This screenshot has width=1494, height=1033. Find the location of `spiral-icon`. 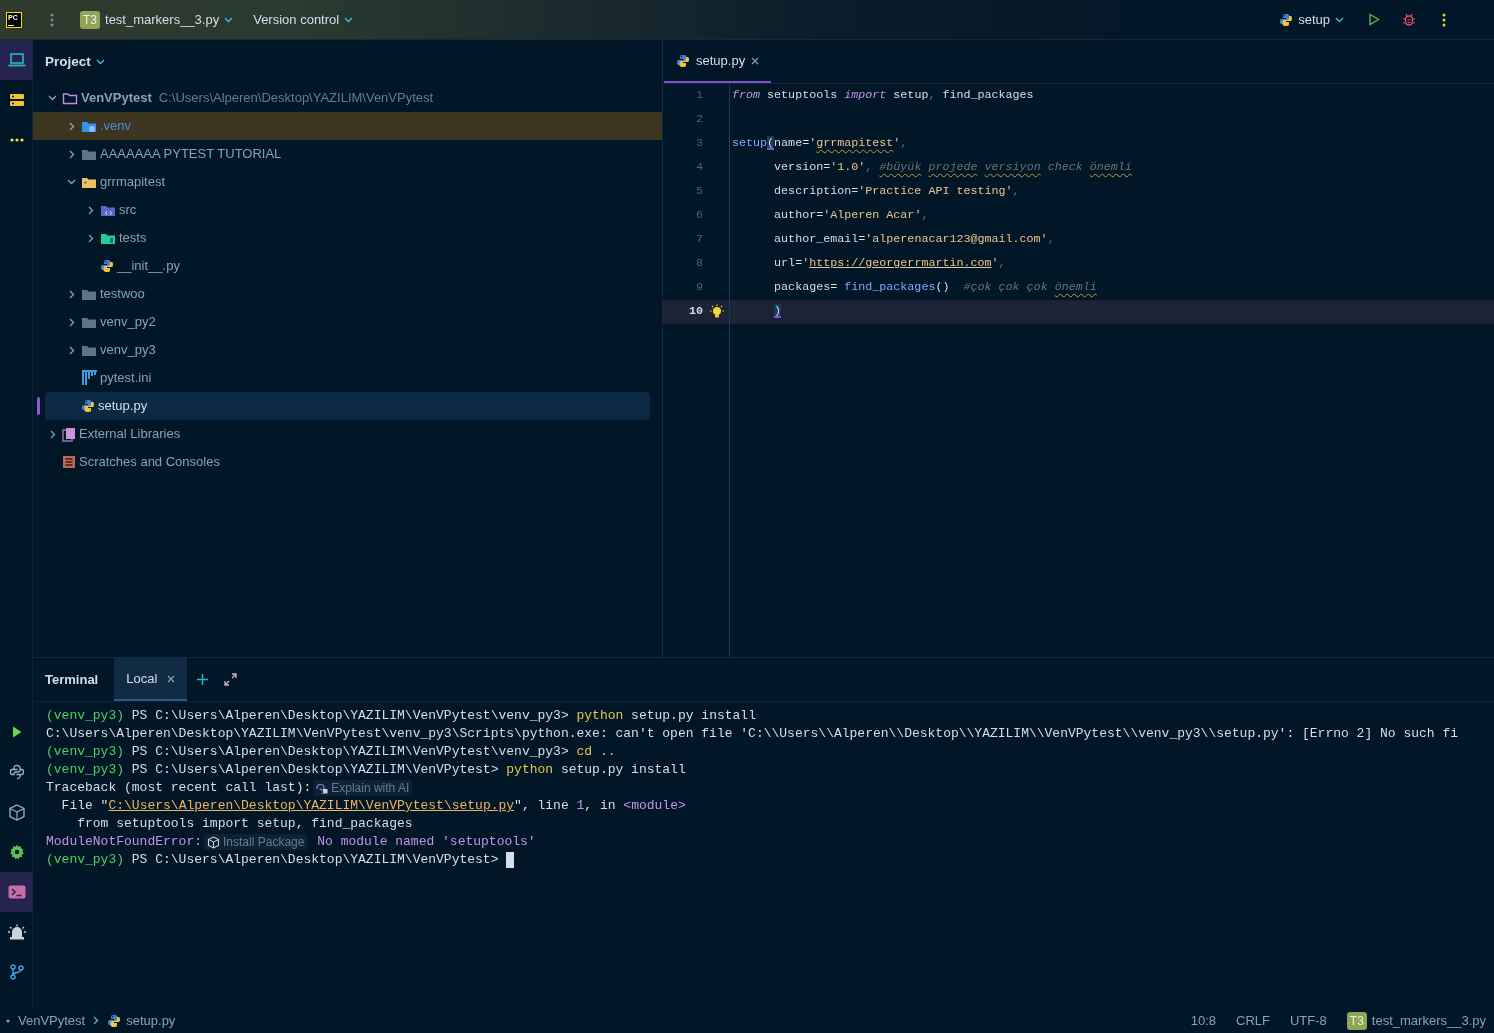

spiral-icon is located at coordinates (322, 788).